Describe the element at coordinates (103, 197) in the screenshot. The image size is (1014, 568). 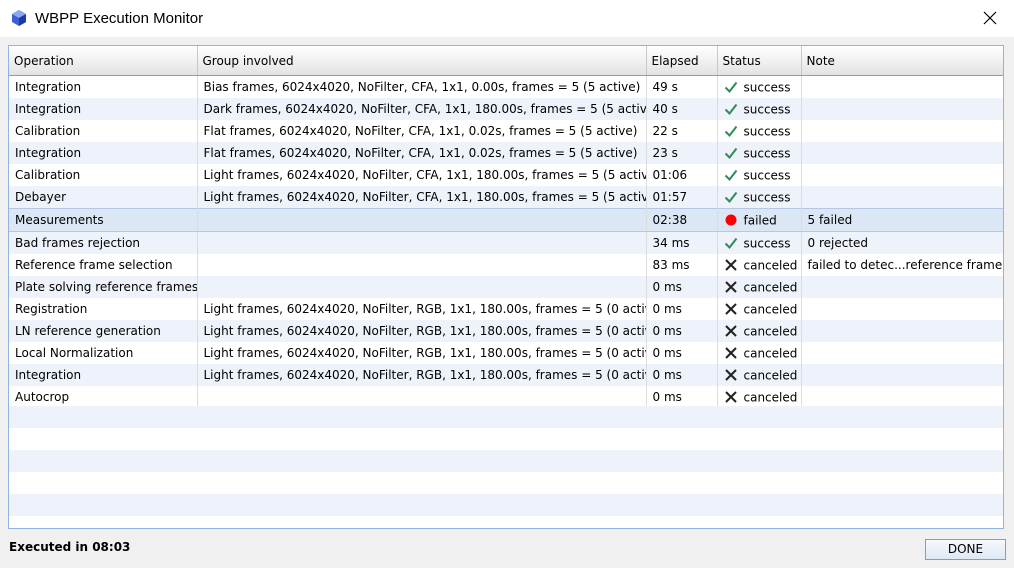
I see `operation-cell: Debayer` at that location.